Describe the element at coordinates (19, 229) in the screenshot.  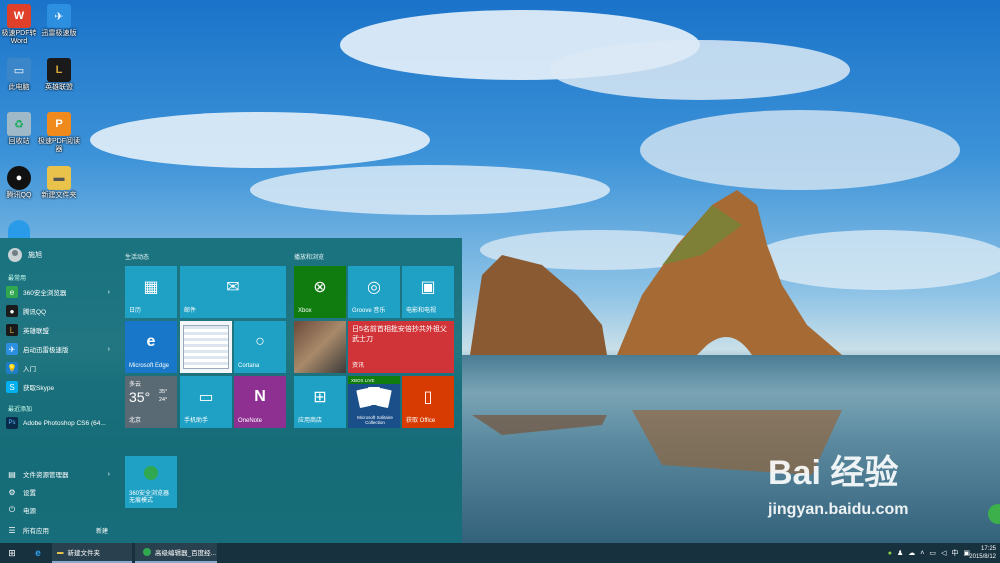
I see `desktop-icon-partial` at that location.